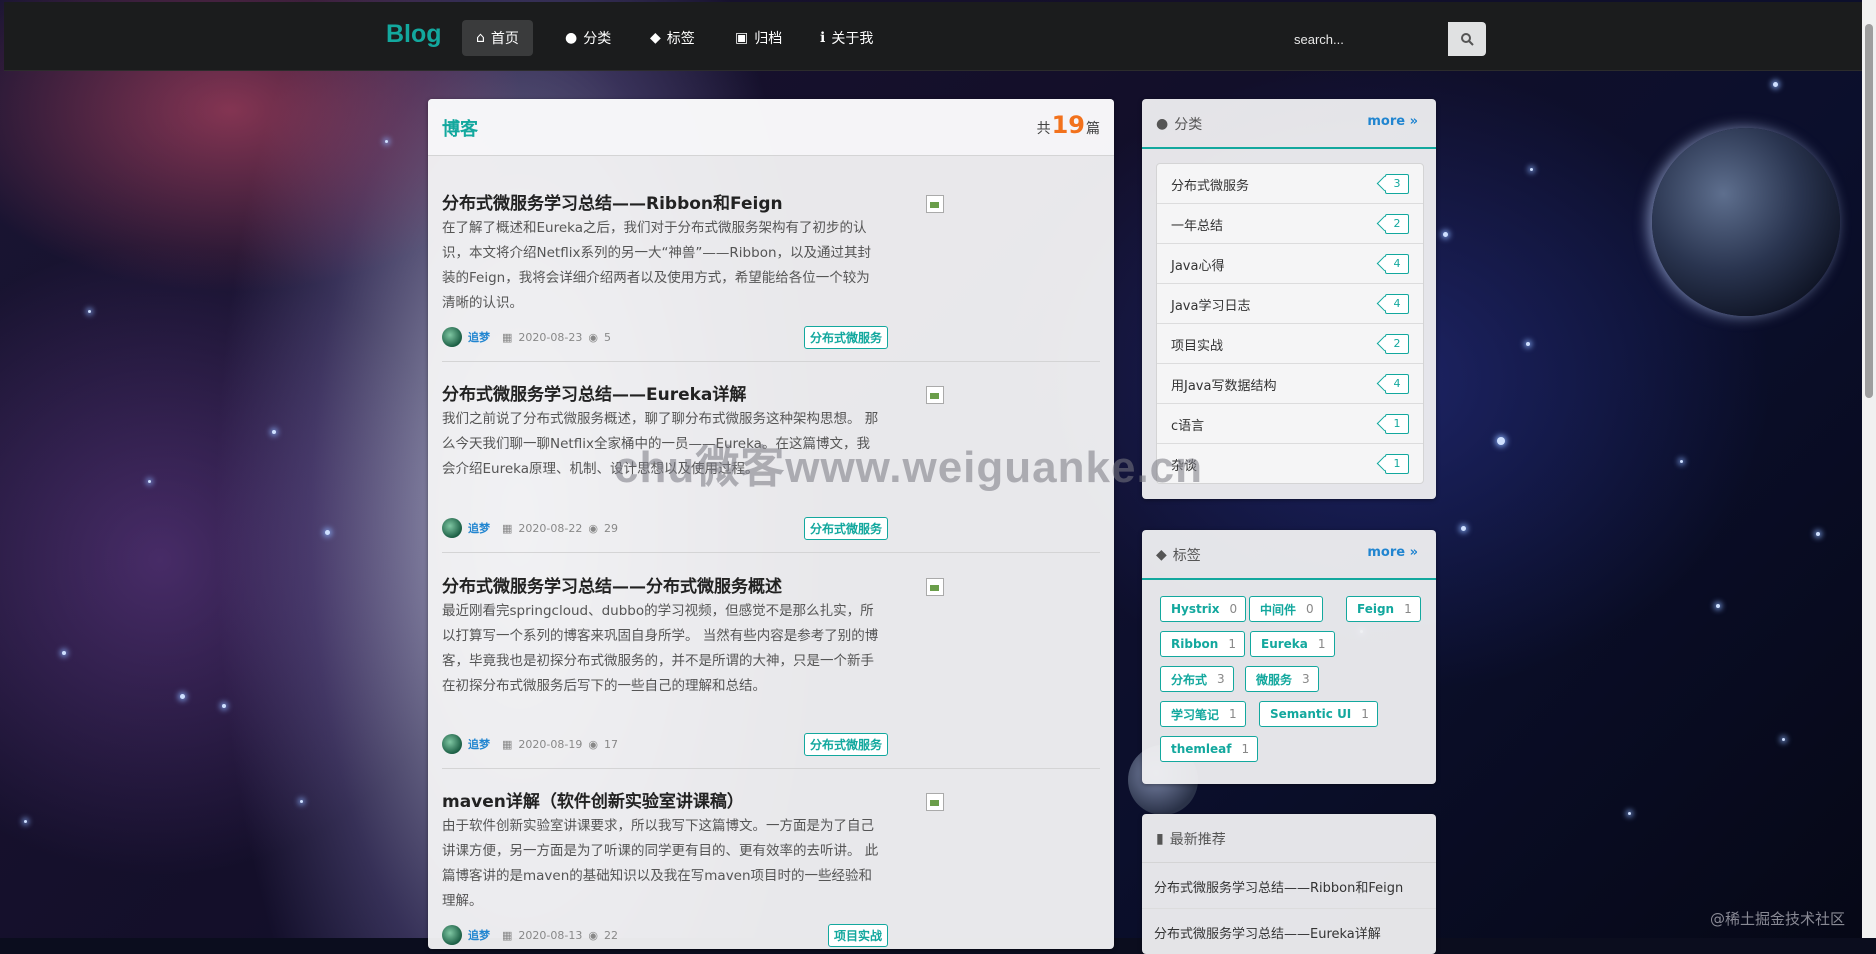 The image size is (1876, 954). What do you see at coordinates (857, 935) in the screenshot?
I see `post-category-label: 项目实战` at bounding box center [857, 935].